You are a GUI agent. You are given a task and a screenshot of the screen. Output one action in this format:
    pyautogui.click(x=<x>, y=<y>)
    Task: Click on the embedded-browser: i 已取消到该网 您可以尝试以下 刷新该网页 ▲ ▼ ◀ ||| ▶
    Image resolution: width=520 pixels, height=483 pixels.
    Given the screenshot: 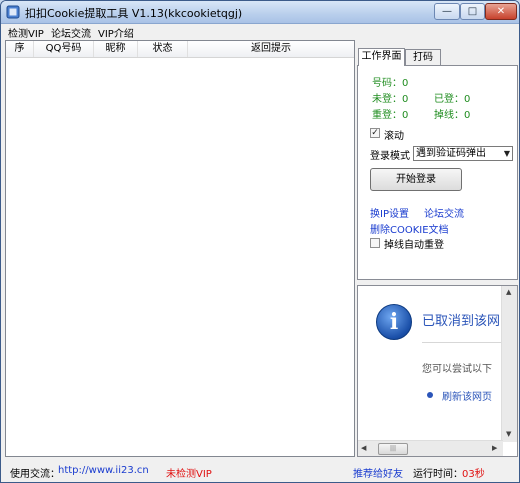 What is the action you would take?
    pyautogui.click(x=437, y=371)
    